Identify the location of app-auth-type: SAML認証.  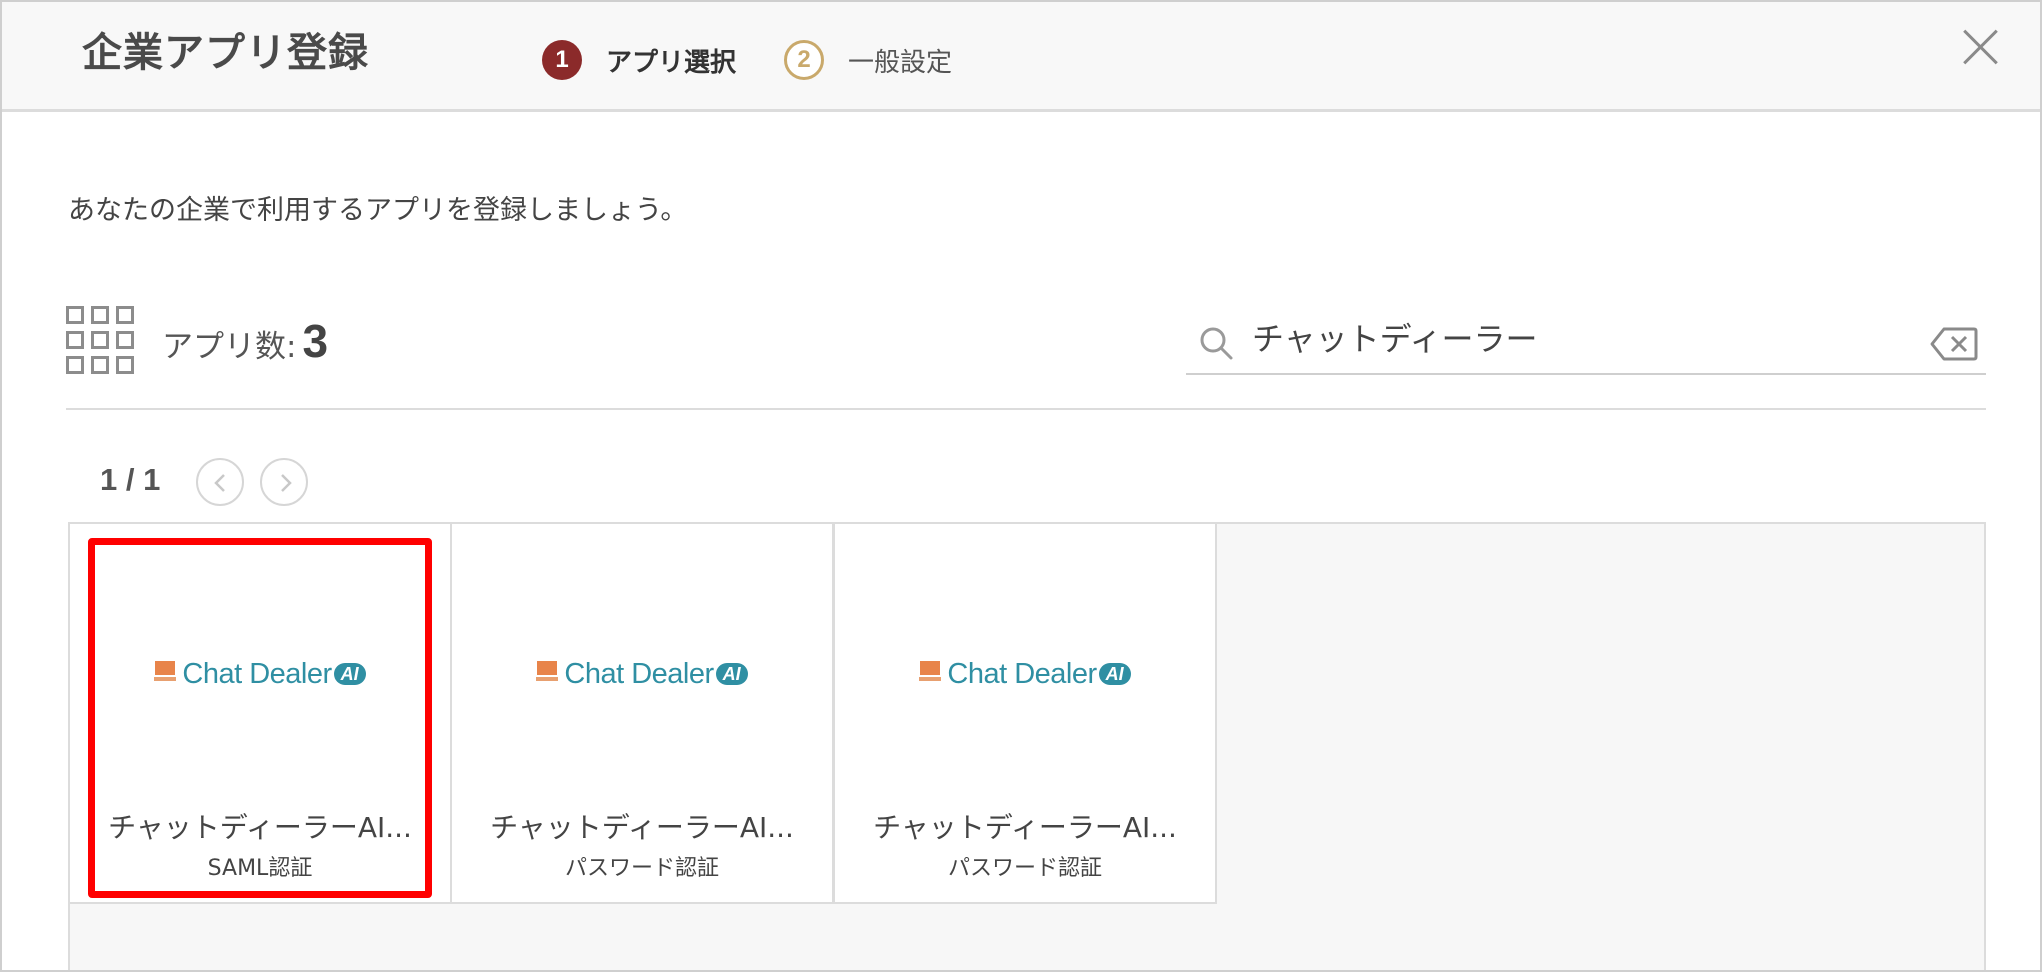
(260, 868).